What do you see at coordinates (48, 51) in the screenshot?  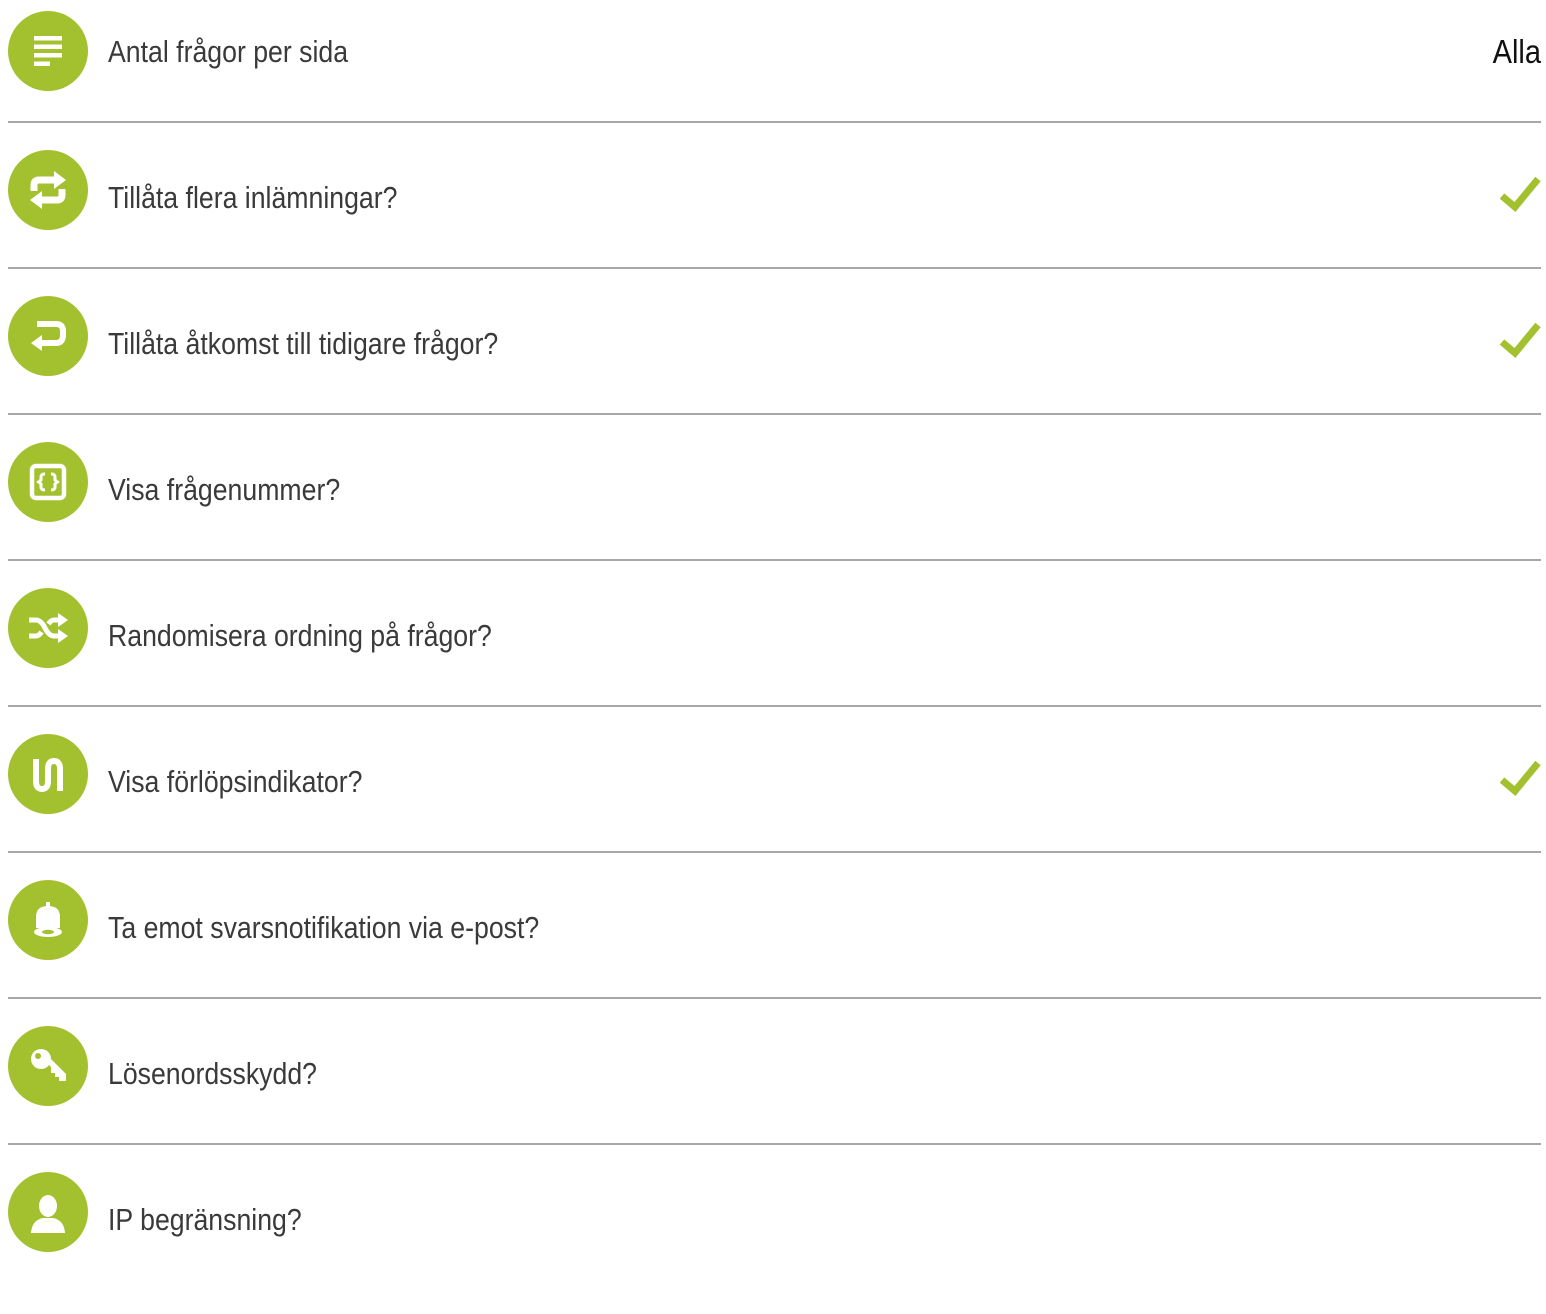 I see `list-lines-icon` at bounding box center [48, 51].